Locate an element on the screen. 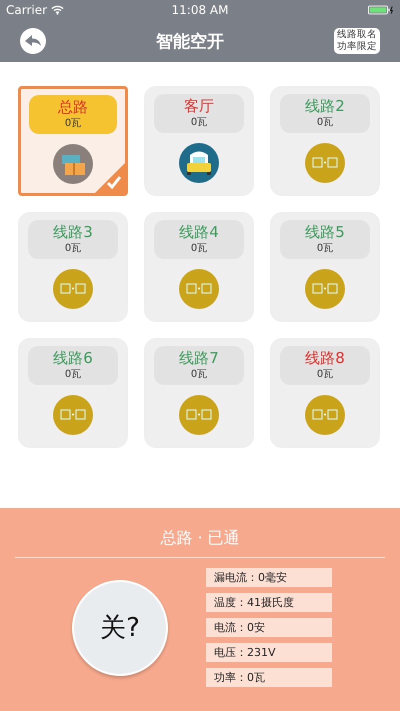 The height and width of the screenshot is (711, 400). clock-time: 11:08 AM is located at coordinates (200, 10).